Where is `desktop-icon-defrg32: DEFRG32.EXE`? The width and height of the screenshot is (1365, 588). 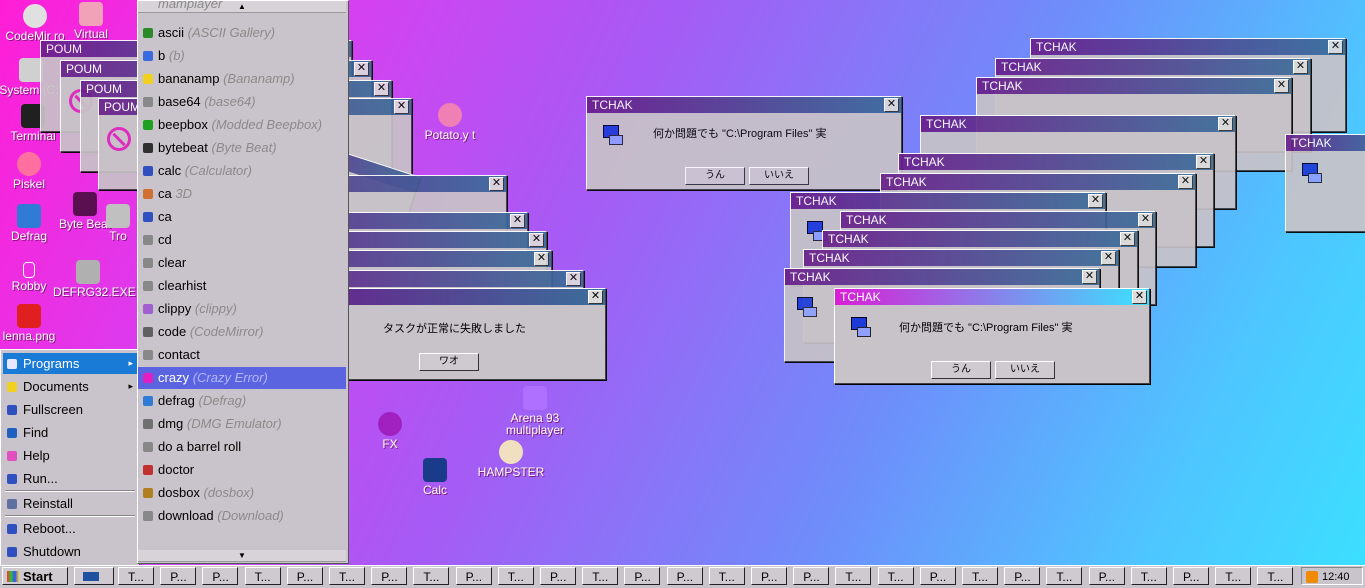 desktop-icon-defrg32: DEFRG32.EXE is located at coordinates (94, 279).